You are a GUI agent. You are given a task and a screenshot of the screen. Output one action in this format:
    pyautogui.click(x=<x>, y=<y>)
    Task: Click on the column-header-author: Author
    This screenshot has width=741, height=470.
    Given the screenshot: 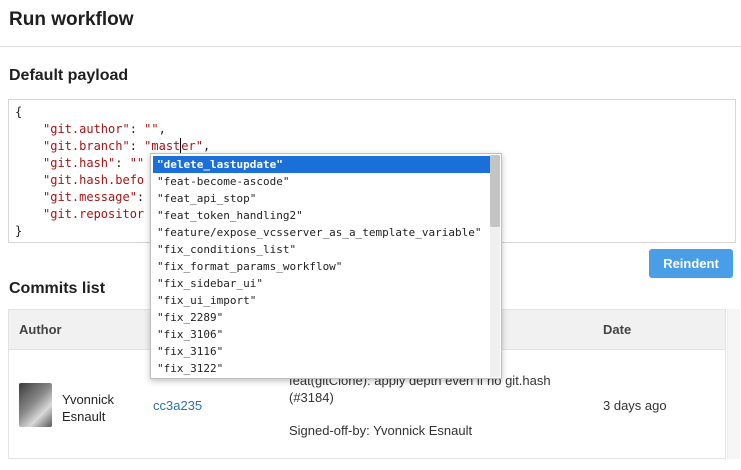 What is the action you would take?
    pyautogui.click(x=40, y=329)
    